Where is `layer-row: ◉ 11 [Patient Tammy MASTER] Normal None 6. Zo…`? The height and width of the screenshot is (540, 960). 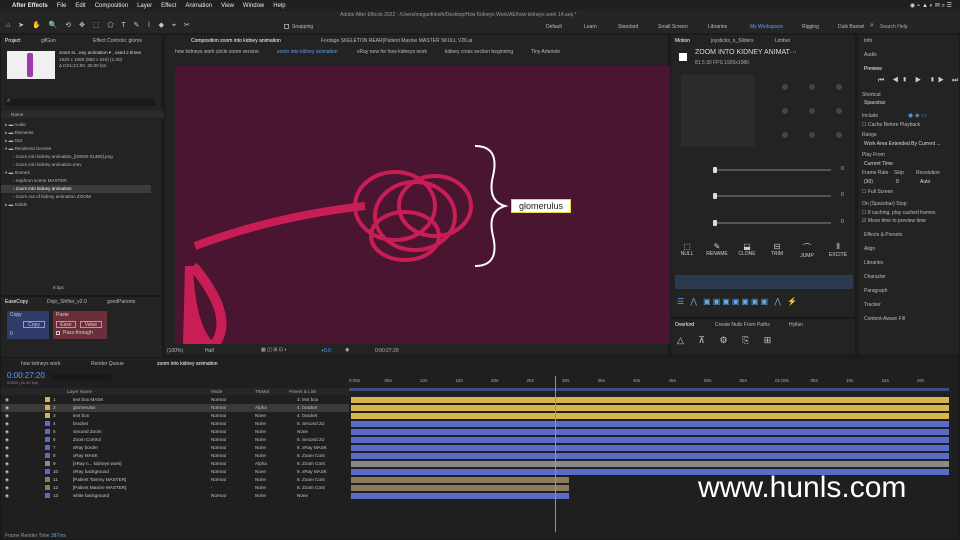 layer-row: ◉ 11 [Patient Tammy MASTER] Normal None 6. Zo… is located at coordinates (175, 480).